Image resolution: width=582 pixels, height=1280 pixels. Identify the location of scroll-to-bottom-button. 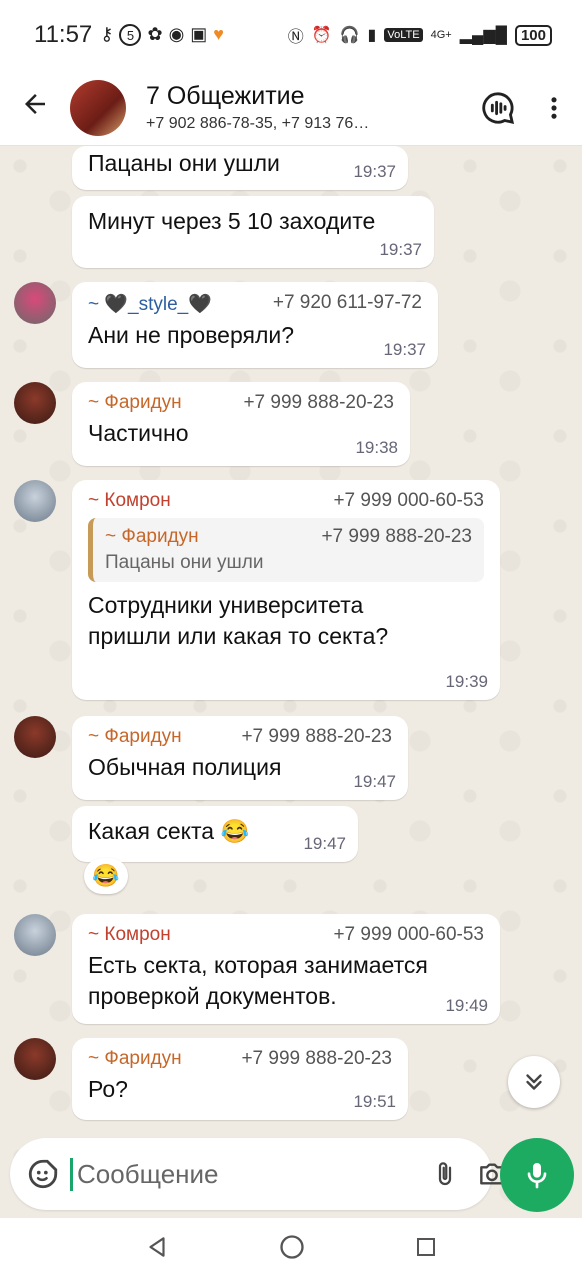
(534, 1082).